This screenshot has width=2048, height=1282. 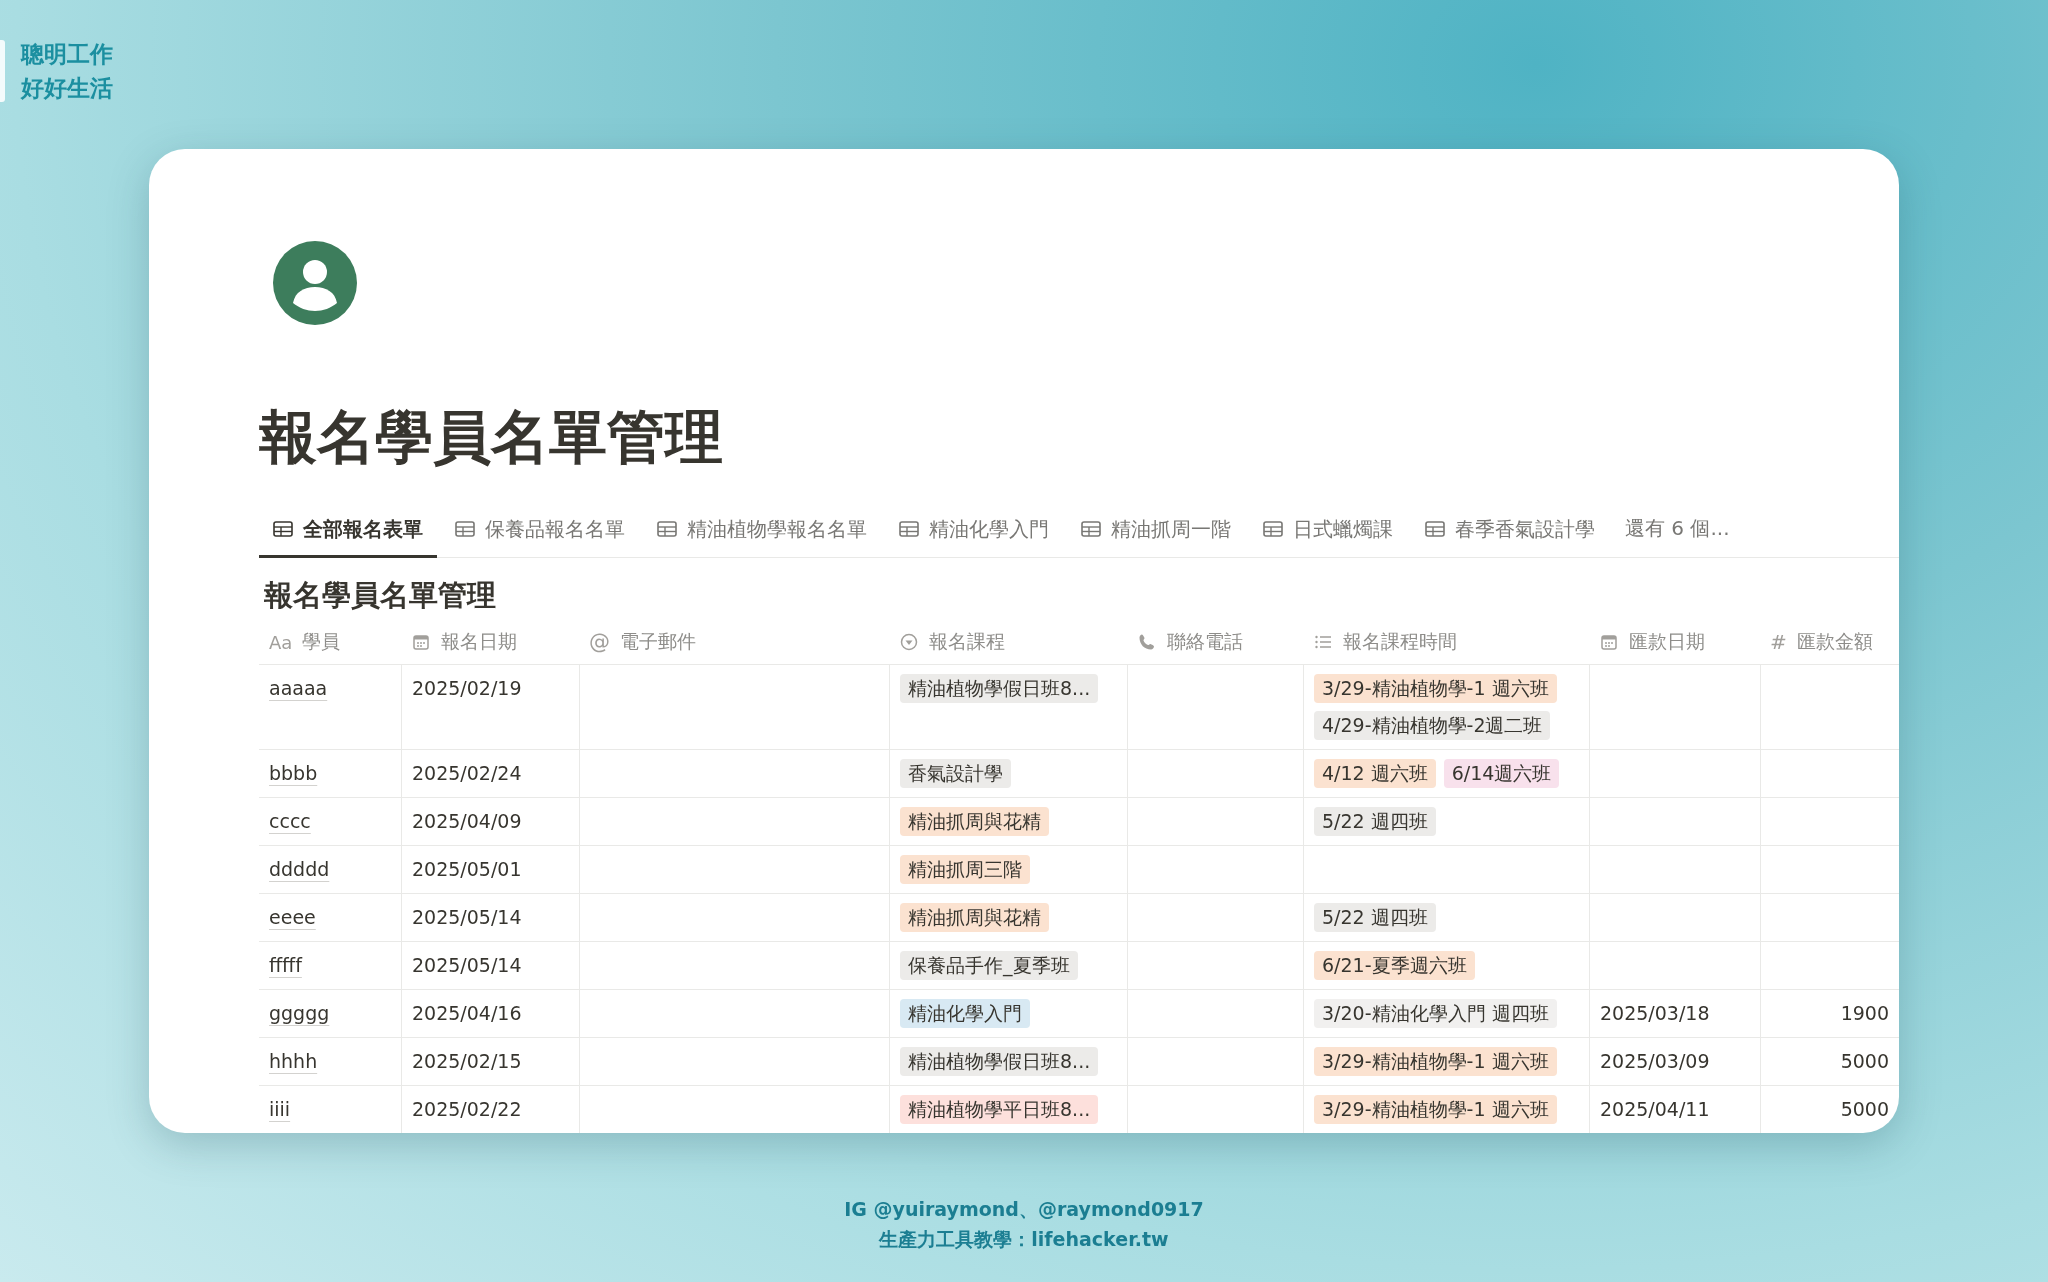 What do you see at coordinates (330, 642) in the screenshot?
I see `column-header: Aa 學員` at bounding box center [330, 642].